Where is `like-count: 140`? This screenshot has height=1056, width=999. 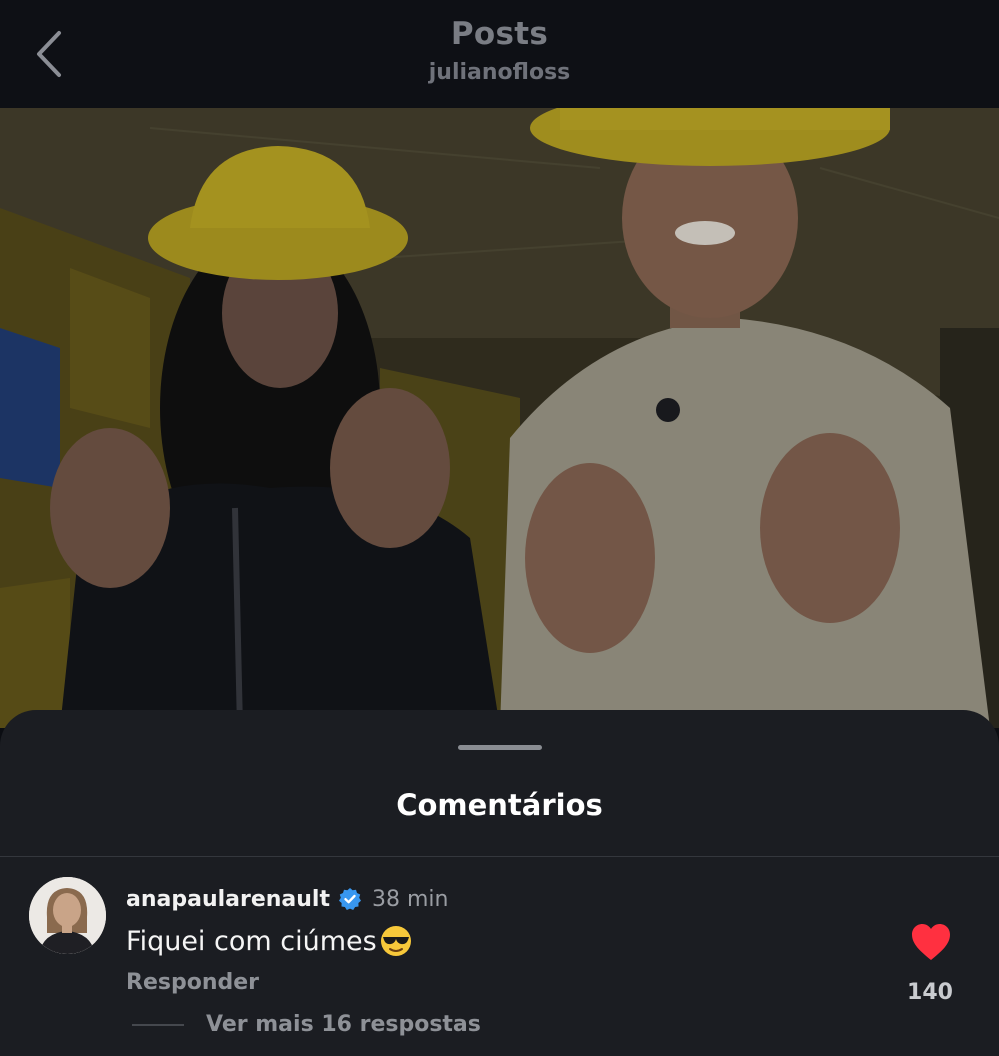
like-count: 140 is located at coordinates (930, 992).